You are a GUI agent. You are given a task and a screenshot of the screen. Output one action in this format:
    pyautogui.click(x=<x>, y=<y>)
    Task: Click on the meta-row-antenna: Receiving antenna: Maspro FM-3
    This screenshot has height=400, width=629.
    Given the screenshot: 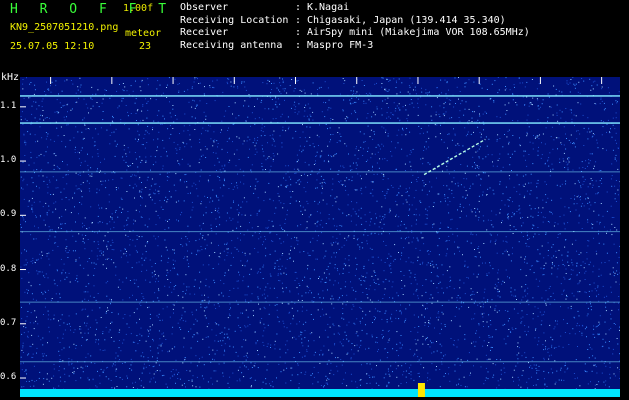 What is the action you would take?
    pyautogui.click(x=277, y=45)
    